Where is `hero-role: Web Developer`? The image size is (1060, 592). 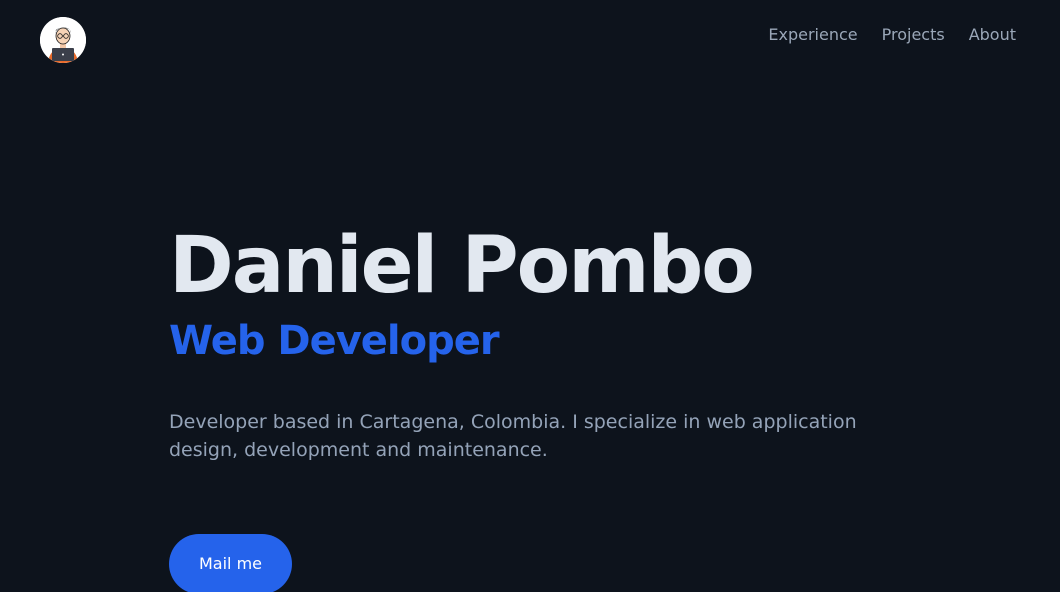
hero-role: Web Developer is located at coordinates (334, 341).